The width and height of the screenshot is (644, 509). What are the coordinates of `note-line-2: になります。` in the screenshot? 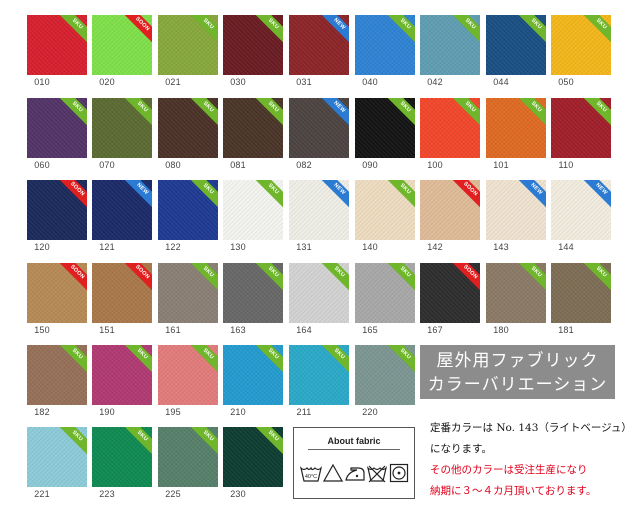 It's located at (461, 449).